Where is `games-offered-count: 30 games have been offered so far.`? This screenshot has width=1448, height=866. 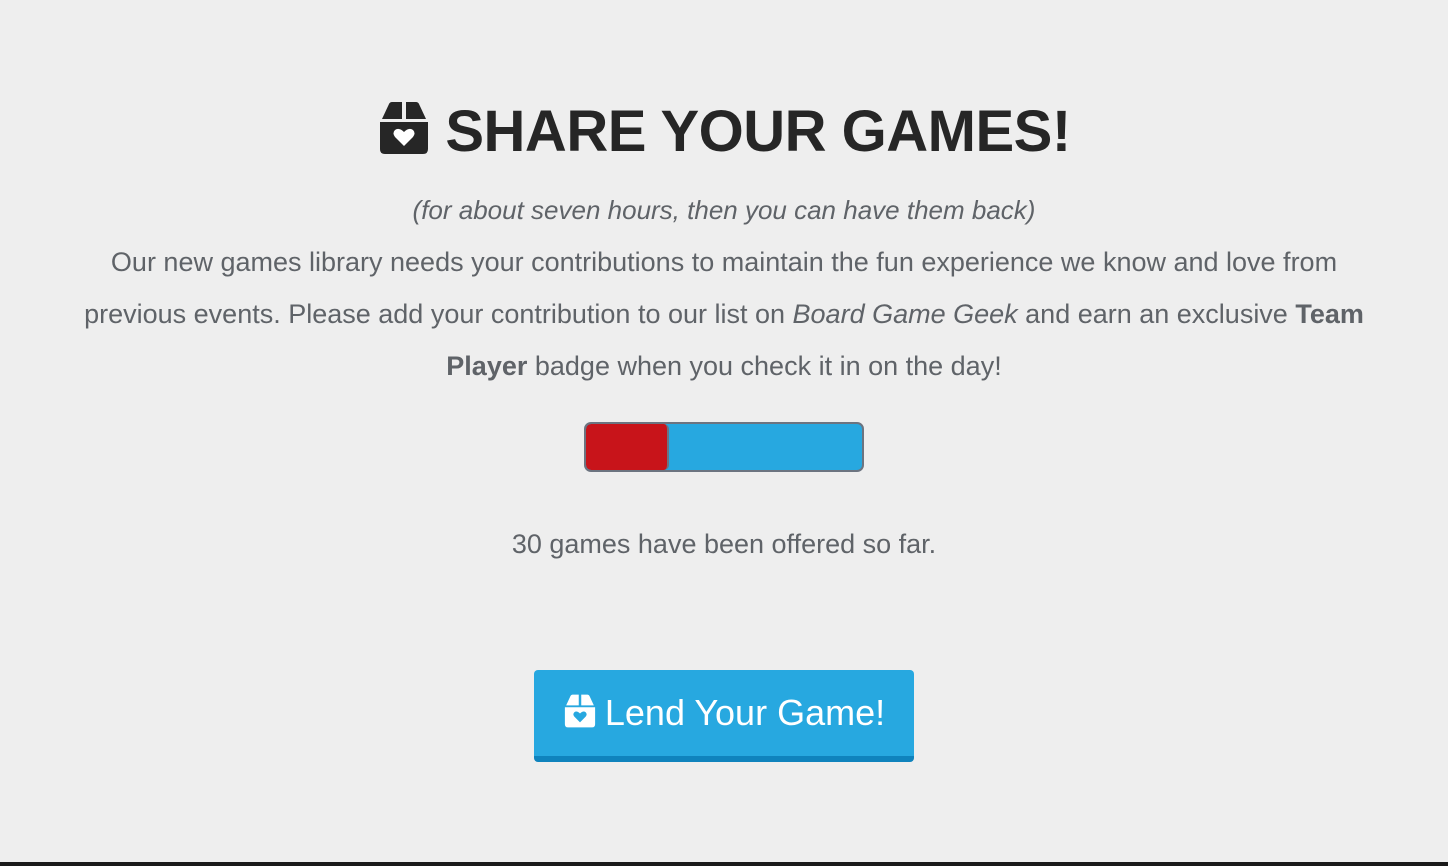 games-offered-count: 30 games have been offered so far. is located at coordinates (724, 544).